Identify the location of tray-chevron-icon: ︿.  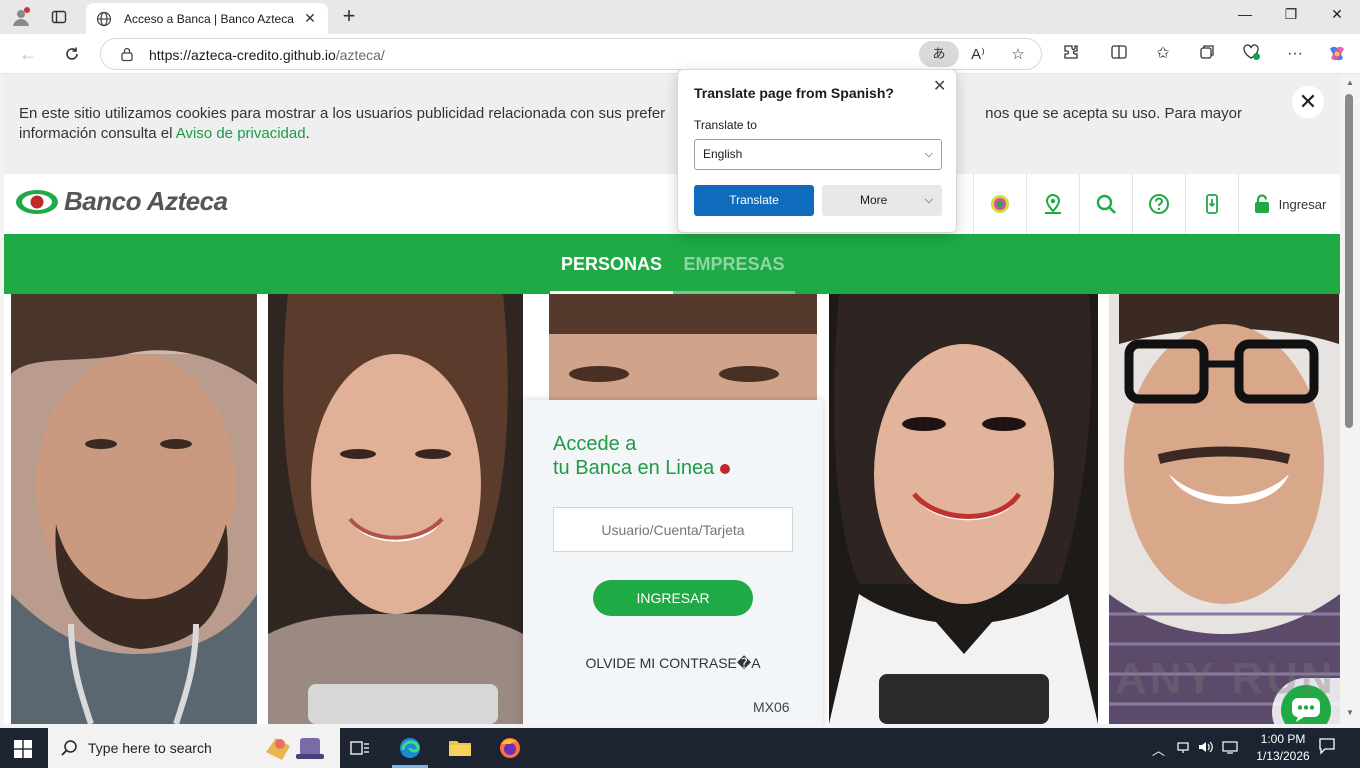
(1158, 749).